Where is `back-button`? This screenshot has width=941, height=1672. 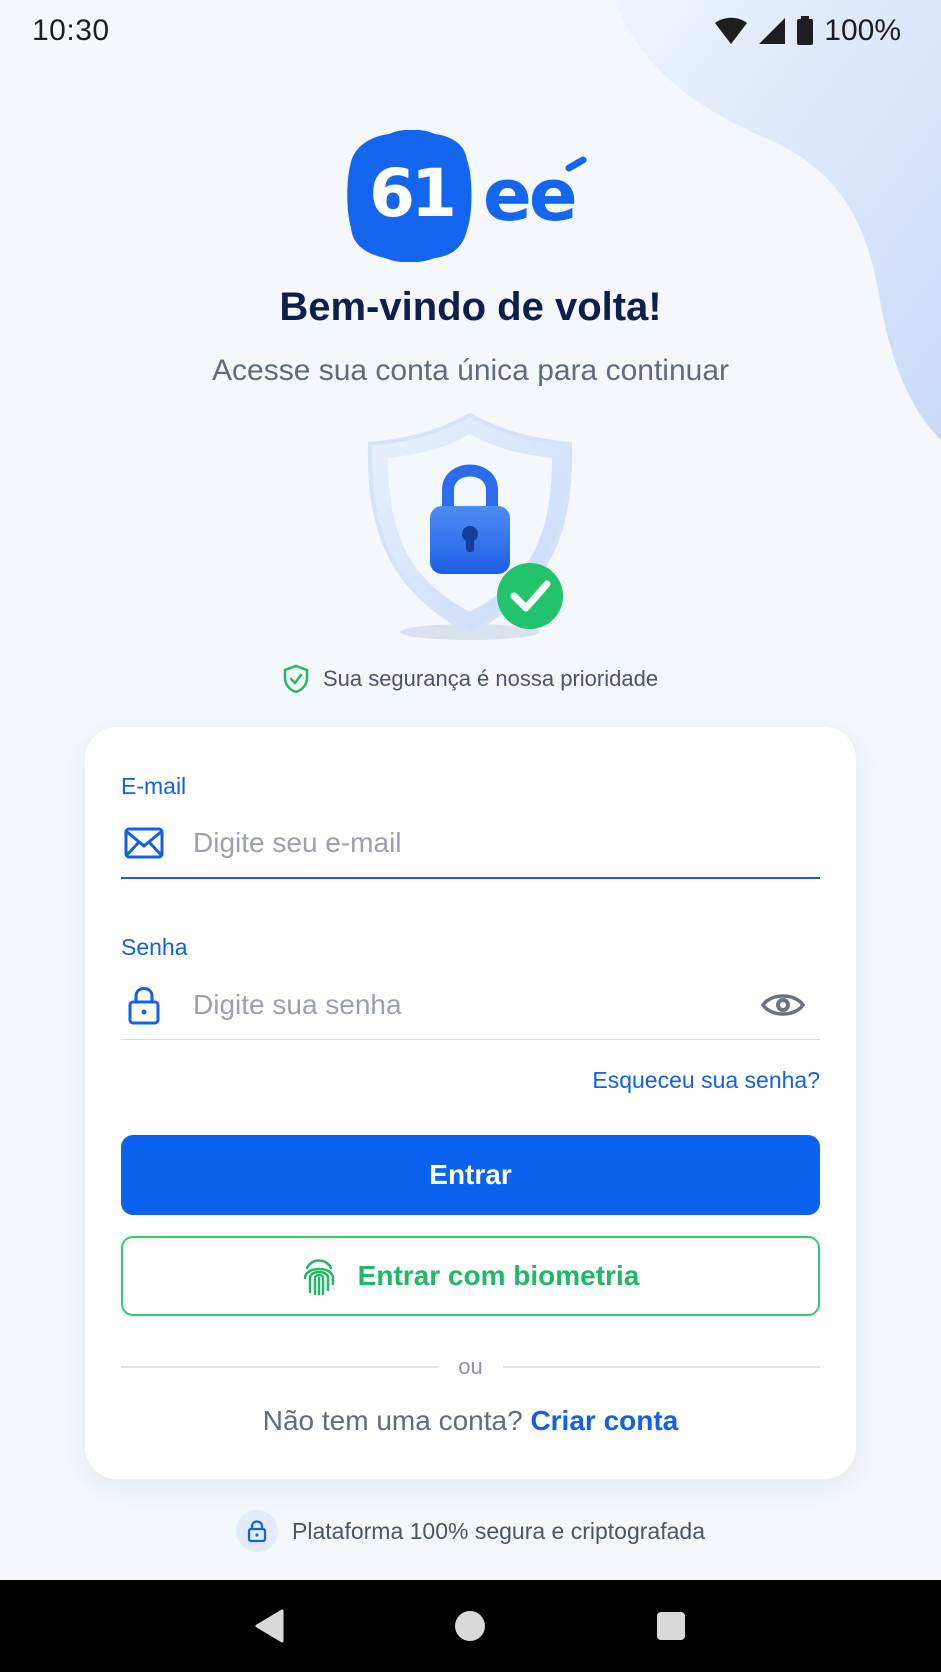 back-button is located at coordinates (270, 1626).